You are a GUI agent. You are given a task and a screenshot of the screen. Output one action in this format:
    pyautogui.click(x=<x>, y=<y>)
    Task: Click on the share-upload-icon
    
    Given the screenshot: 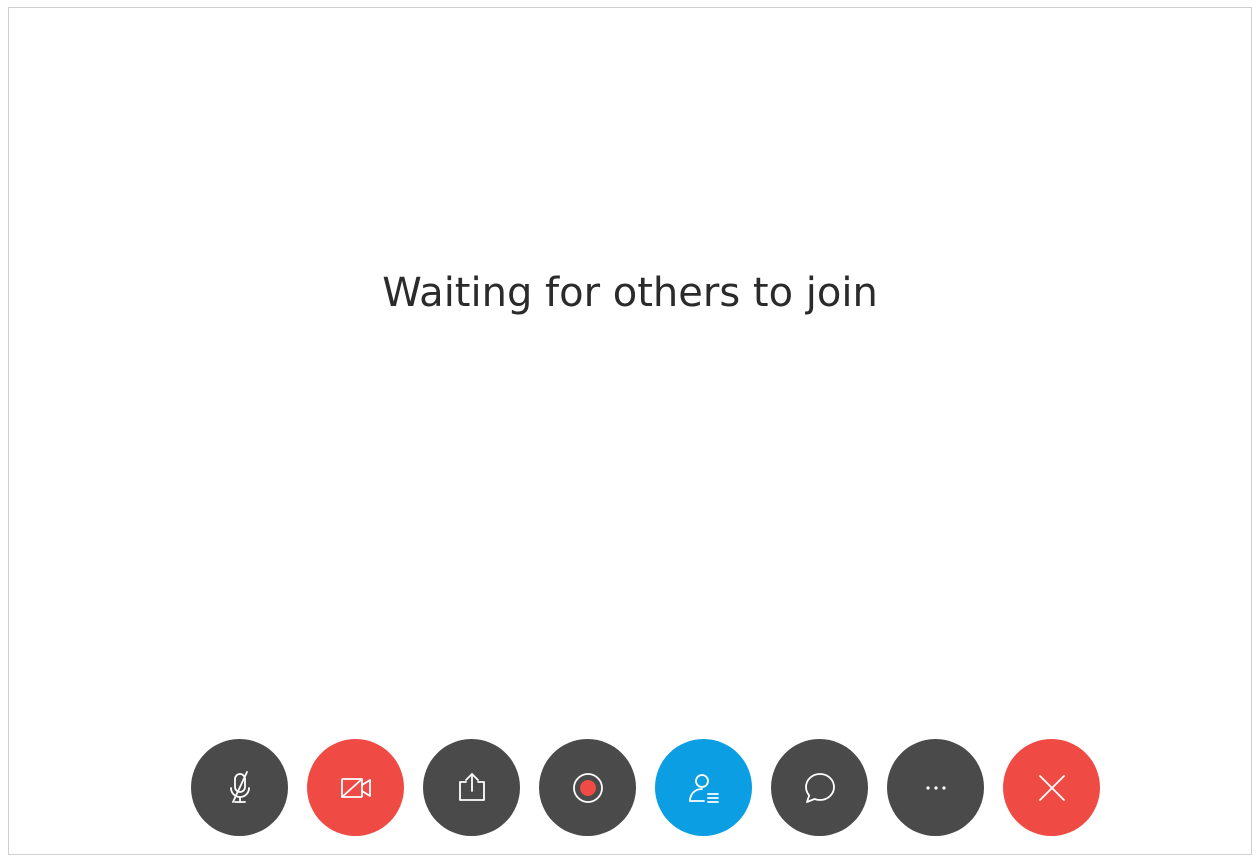 What is the action you would take?
    pyautogui.click(x=472, y=788)
    